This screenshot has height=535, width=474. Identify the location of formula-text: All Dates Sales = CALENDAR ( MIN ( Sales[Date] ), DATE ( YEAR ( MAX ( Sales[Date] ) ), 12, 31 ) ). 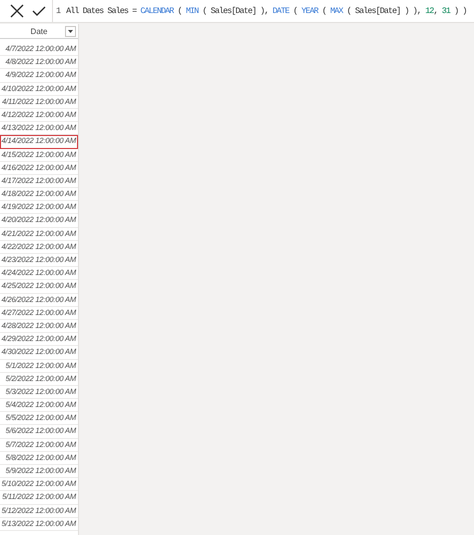
(266, 11).